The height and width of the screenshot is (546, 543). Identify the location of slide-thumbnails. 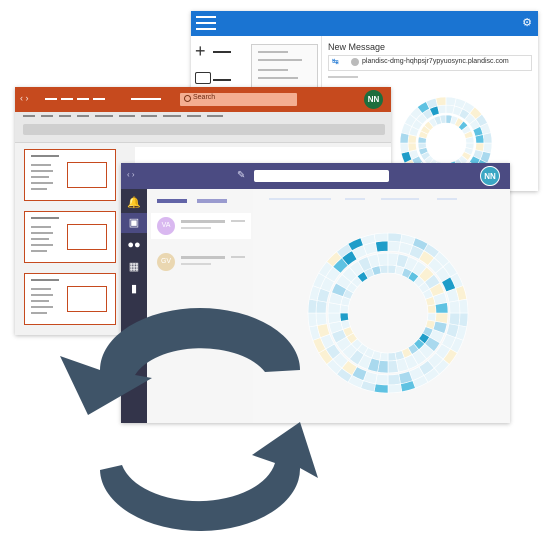
(71, 239).